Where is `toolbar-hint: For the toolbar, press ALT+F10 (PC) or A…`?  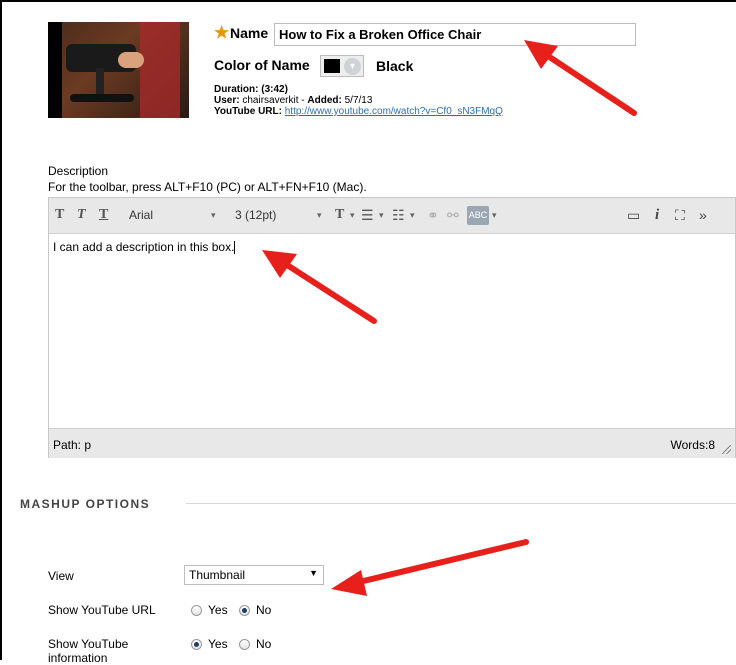 toolbar-hint: For the toolbar, press ALT+F10 (PC) or A… is located at coordinates (207, 187).